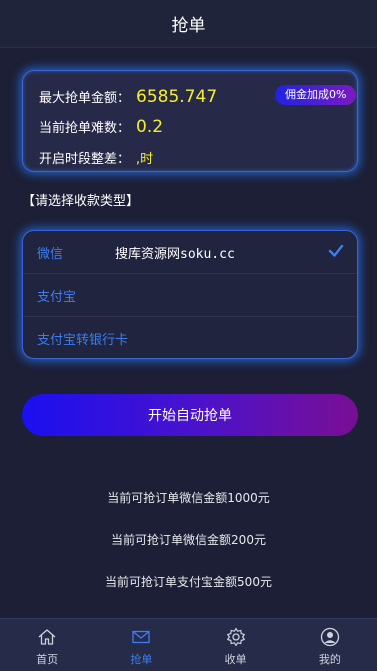  Describe the element at coordinates (150, 127) in the screenshot. I see `difficulty-value: 0.2` at that location.